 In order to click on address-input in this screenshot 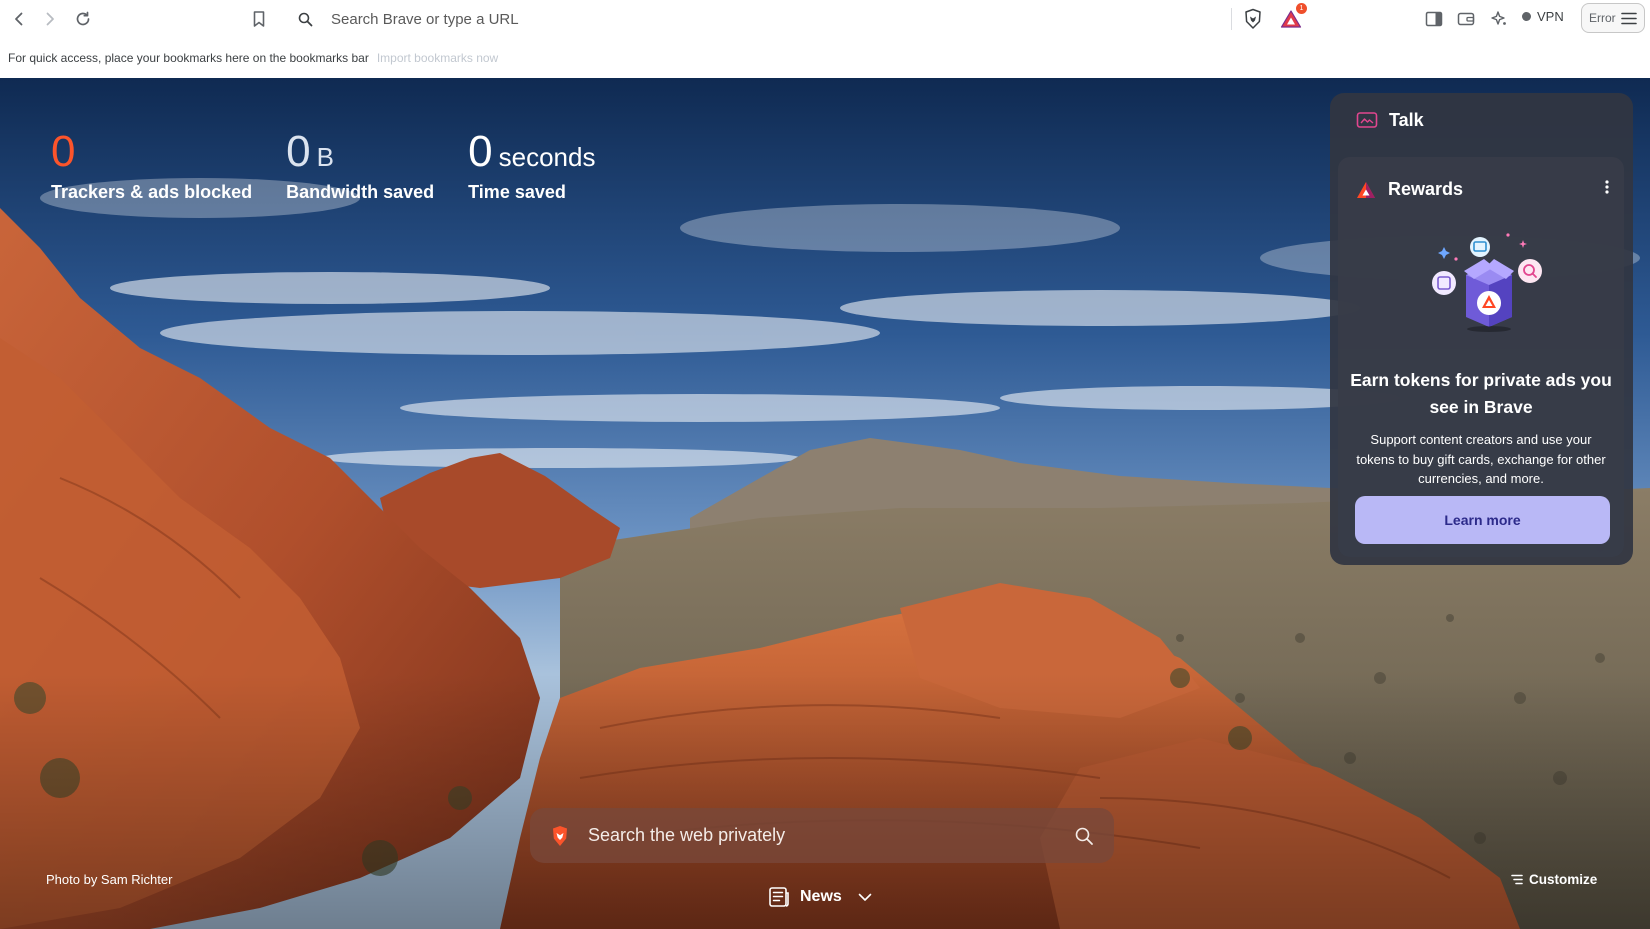, I will do `click(731, 19)`.